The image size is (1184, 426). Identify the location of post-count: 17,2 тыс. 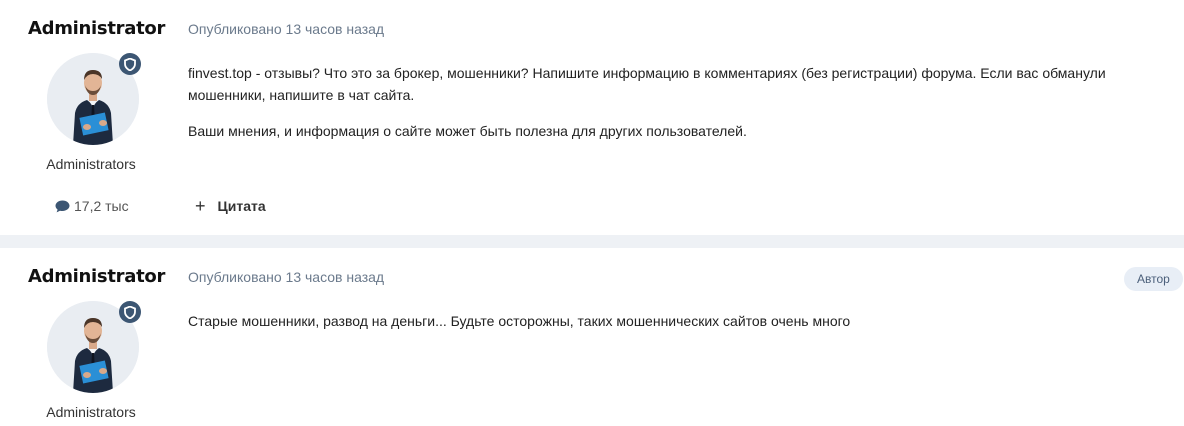
(92, 206).